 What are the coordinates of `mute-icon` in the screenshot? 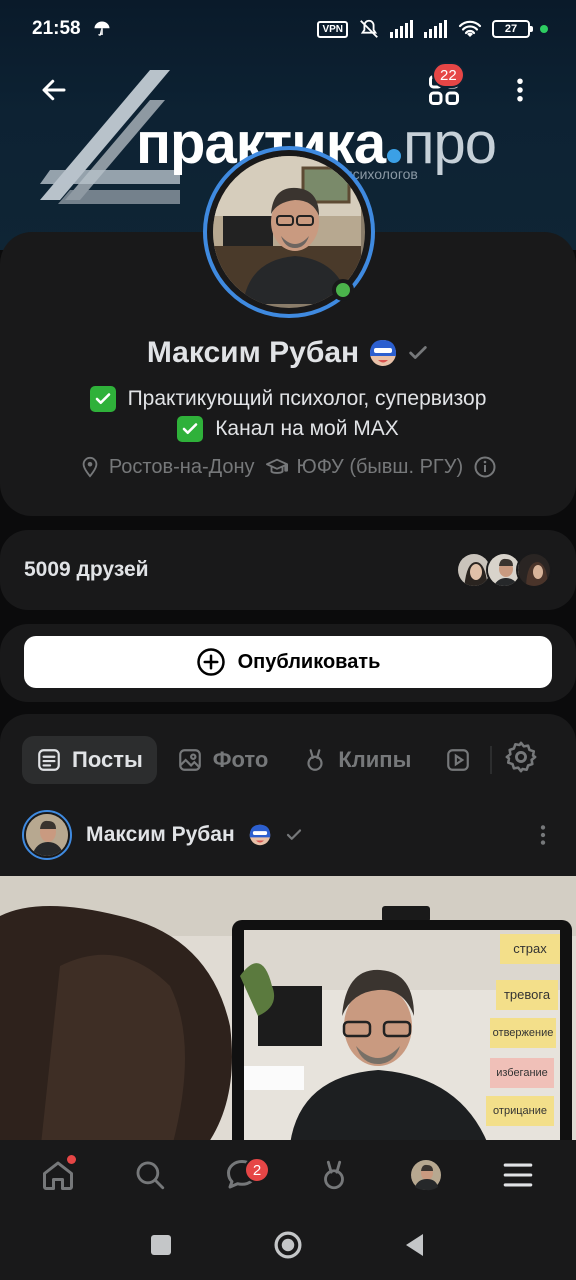 It's located at (369, 28).